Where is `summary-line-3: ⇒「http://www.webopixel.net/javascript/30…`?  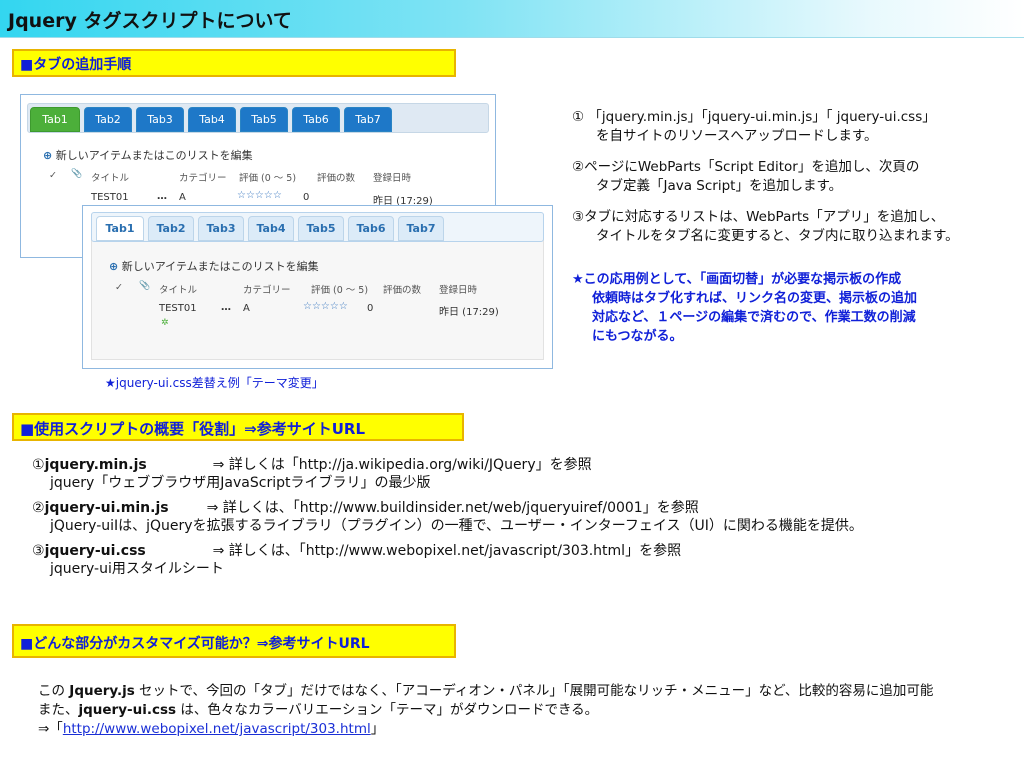
summary-line-3: ⇒「http://www.webopixel.net/javascript/30… is located at coordinates (485, 729).